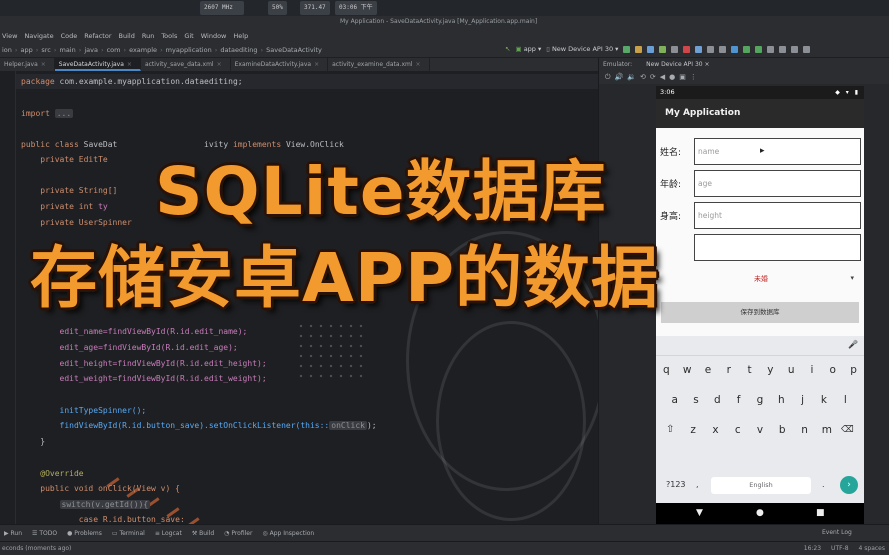 The width and height of the screenshot is (889, 555). I want to click on tool-run: ▶ Run, so click(13, 533).